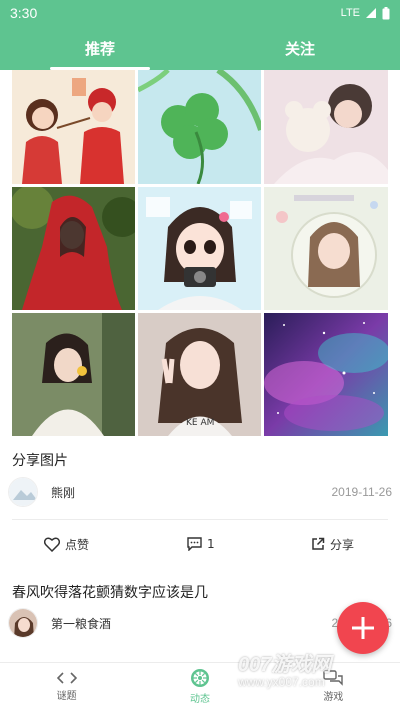  What do you see at coordinates (371, 13) in the screenshot?
I see `signal-icon` at bounding box center [371, 13].